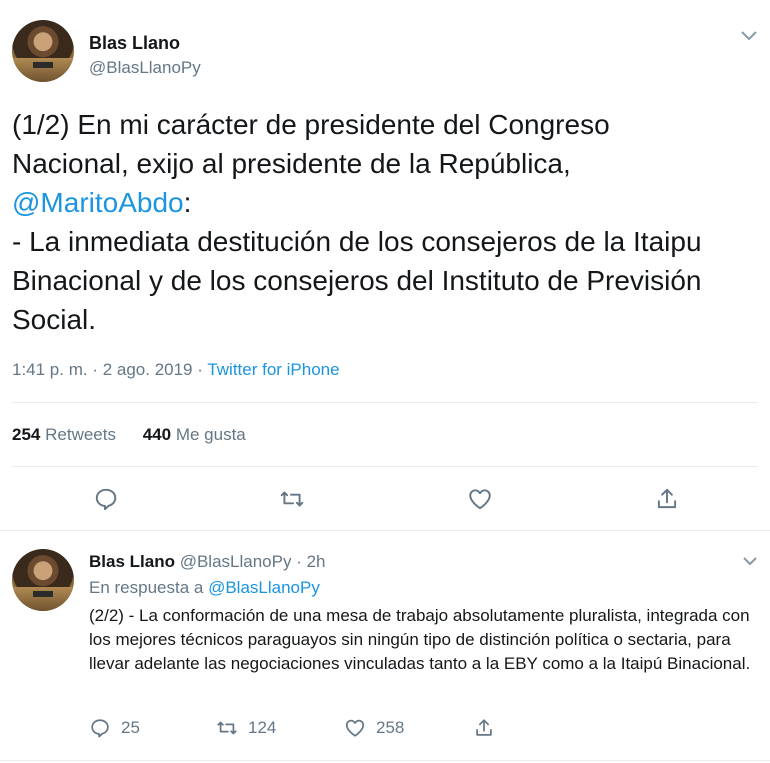 Image resolution: width=770 pixels, height=763 pixels. I want to click on retweets-label: Retweets, so click(80, 434).